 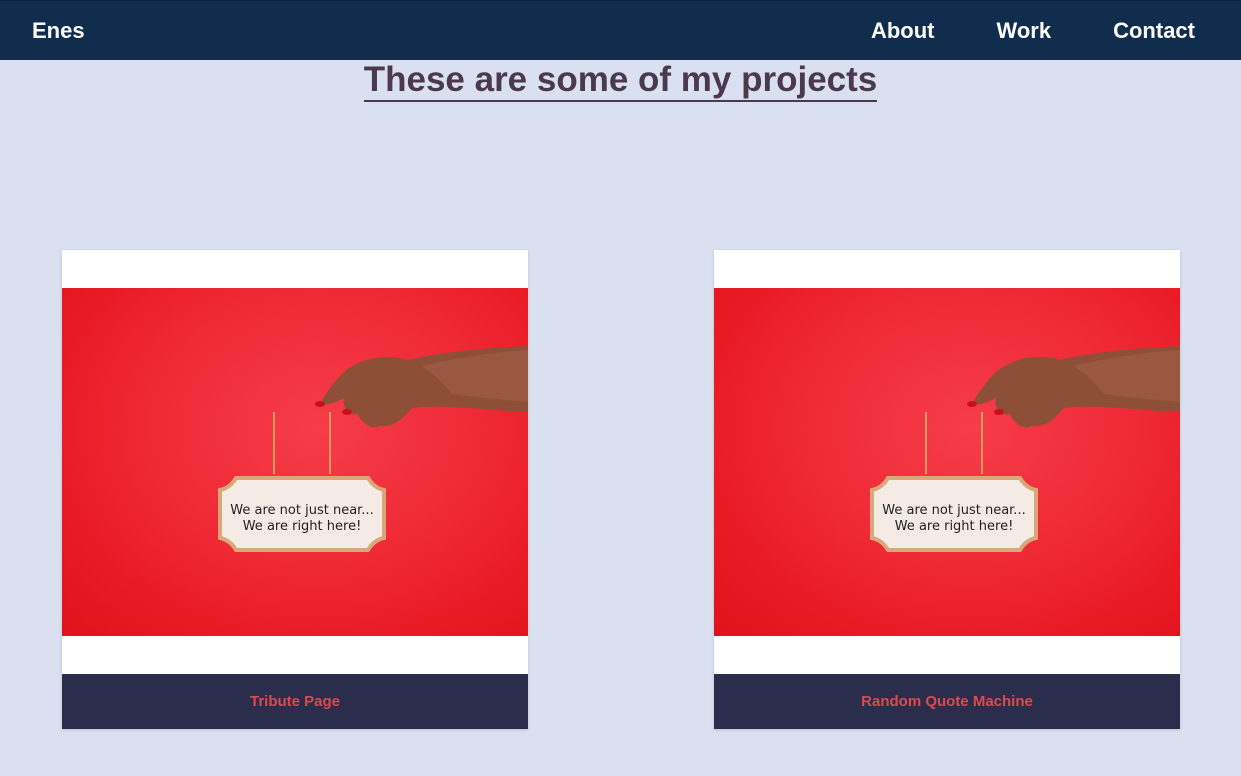 I want to click on page-title-wrapper: These are some of my projects, so click(x=620, y=81).